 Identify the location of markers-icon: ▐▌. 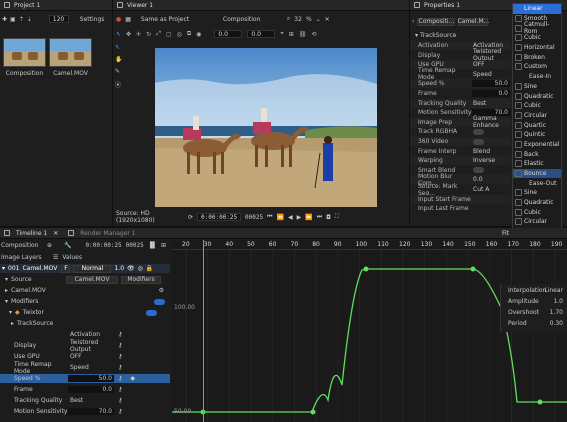
(152, 245).